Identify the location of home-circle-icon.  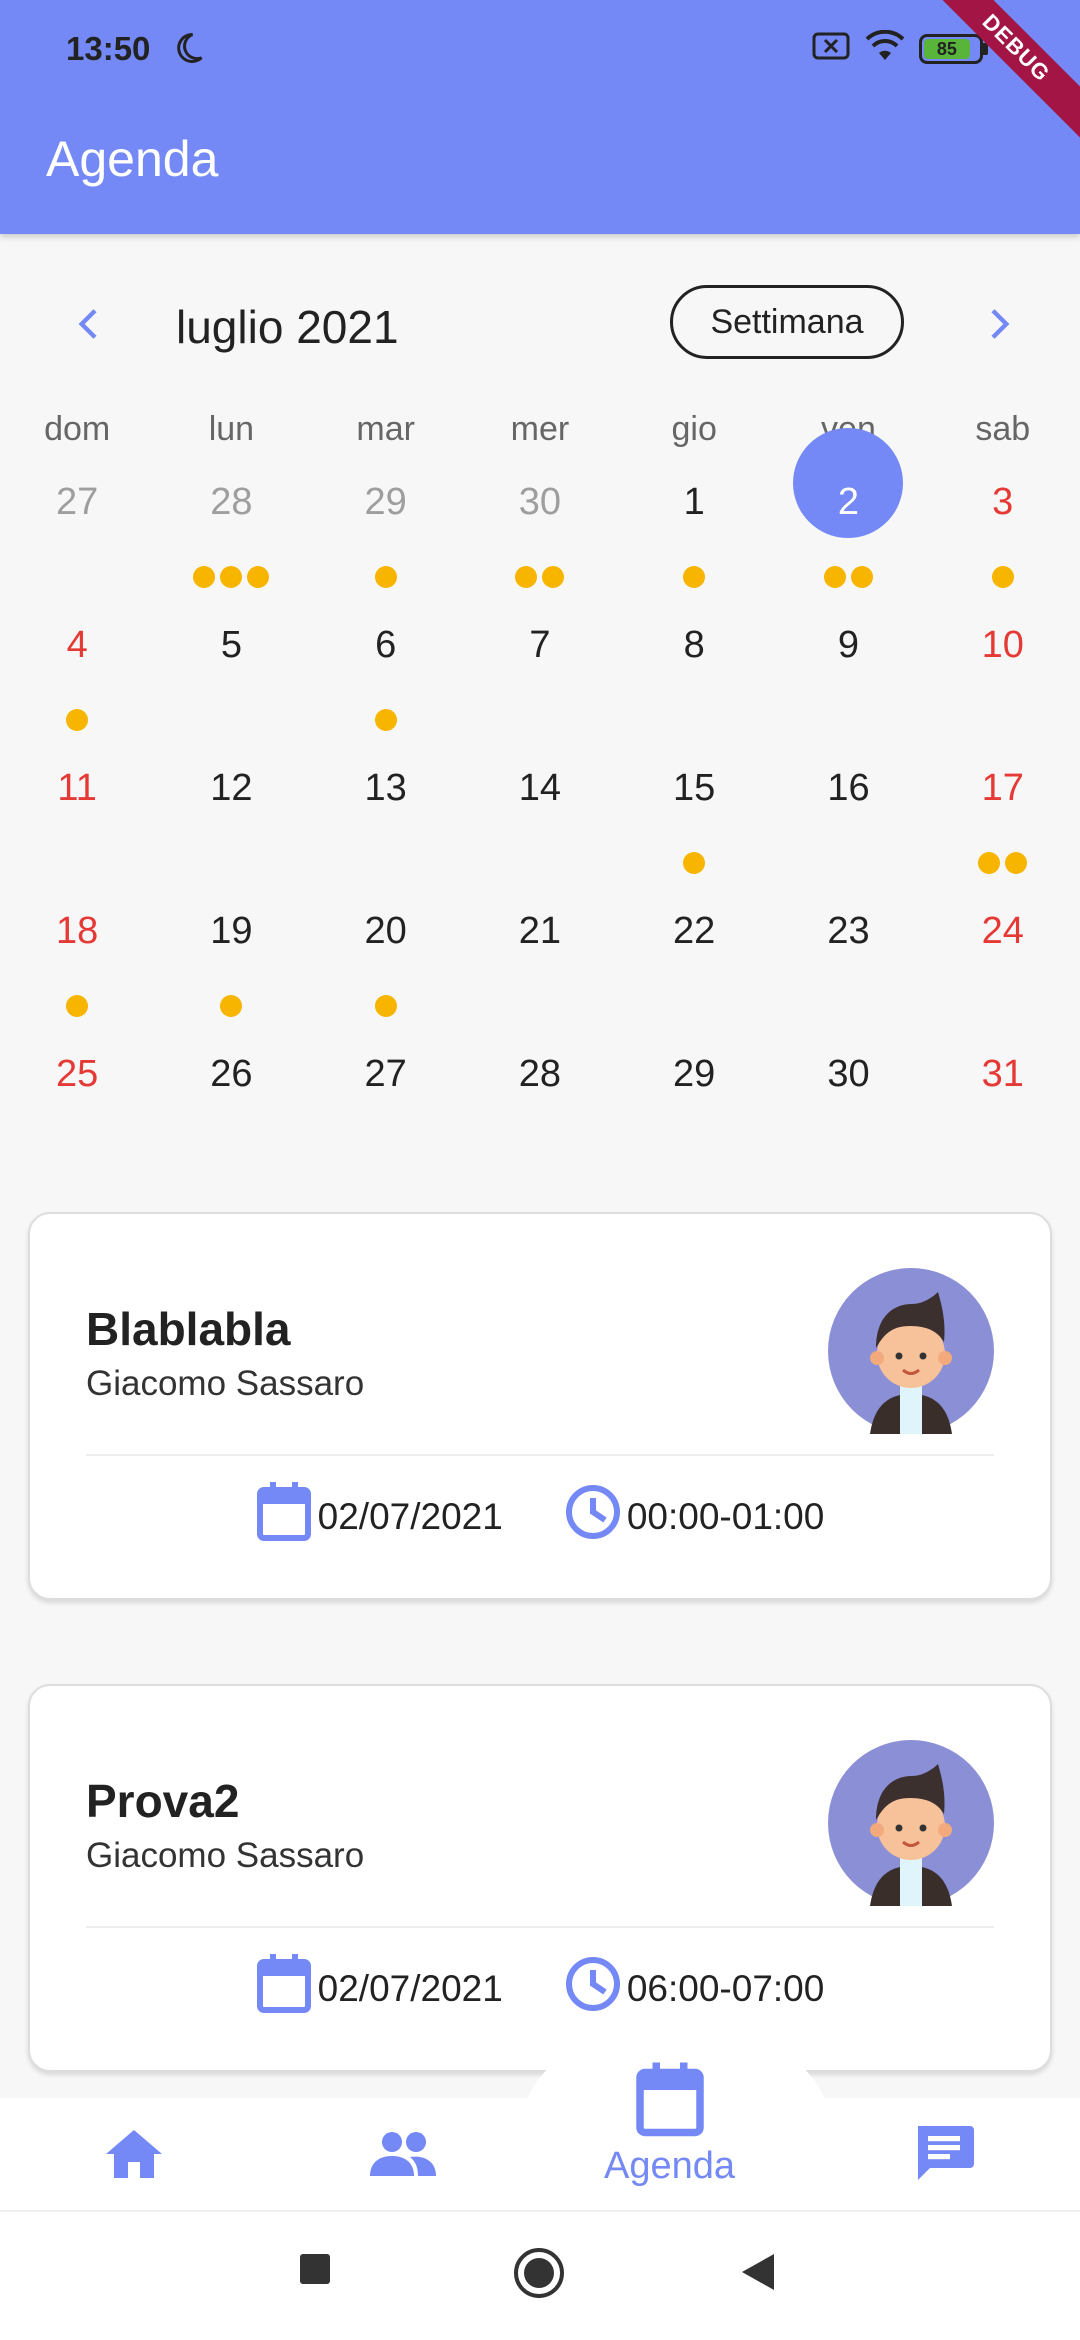
(539, 2274).